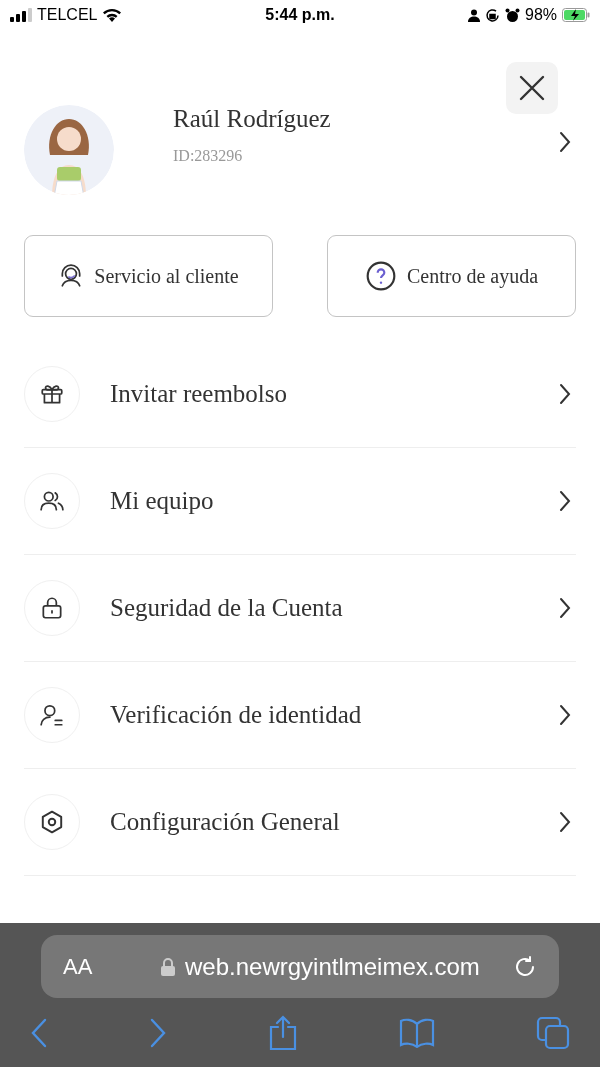 The image size is (600, 1067). Describe the element at coordinates (300, 608) in the screenshot. I see `menu-item: Seguridad de la Cuenta` at that location.